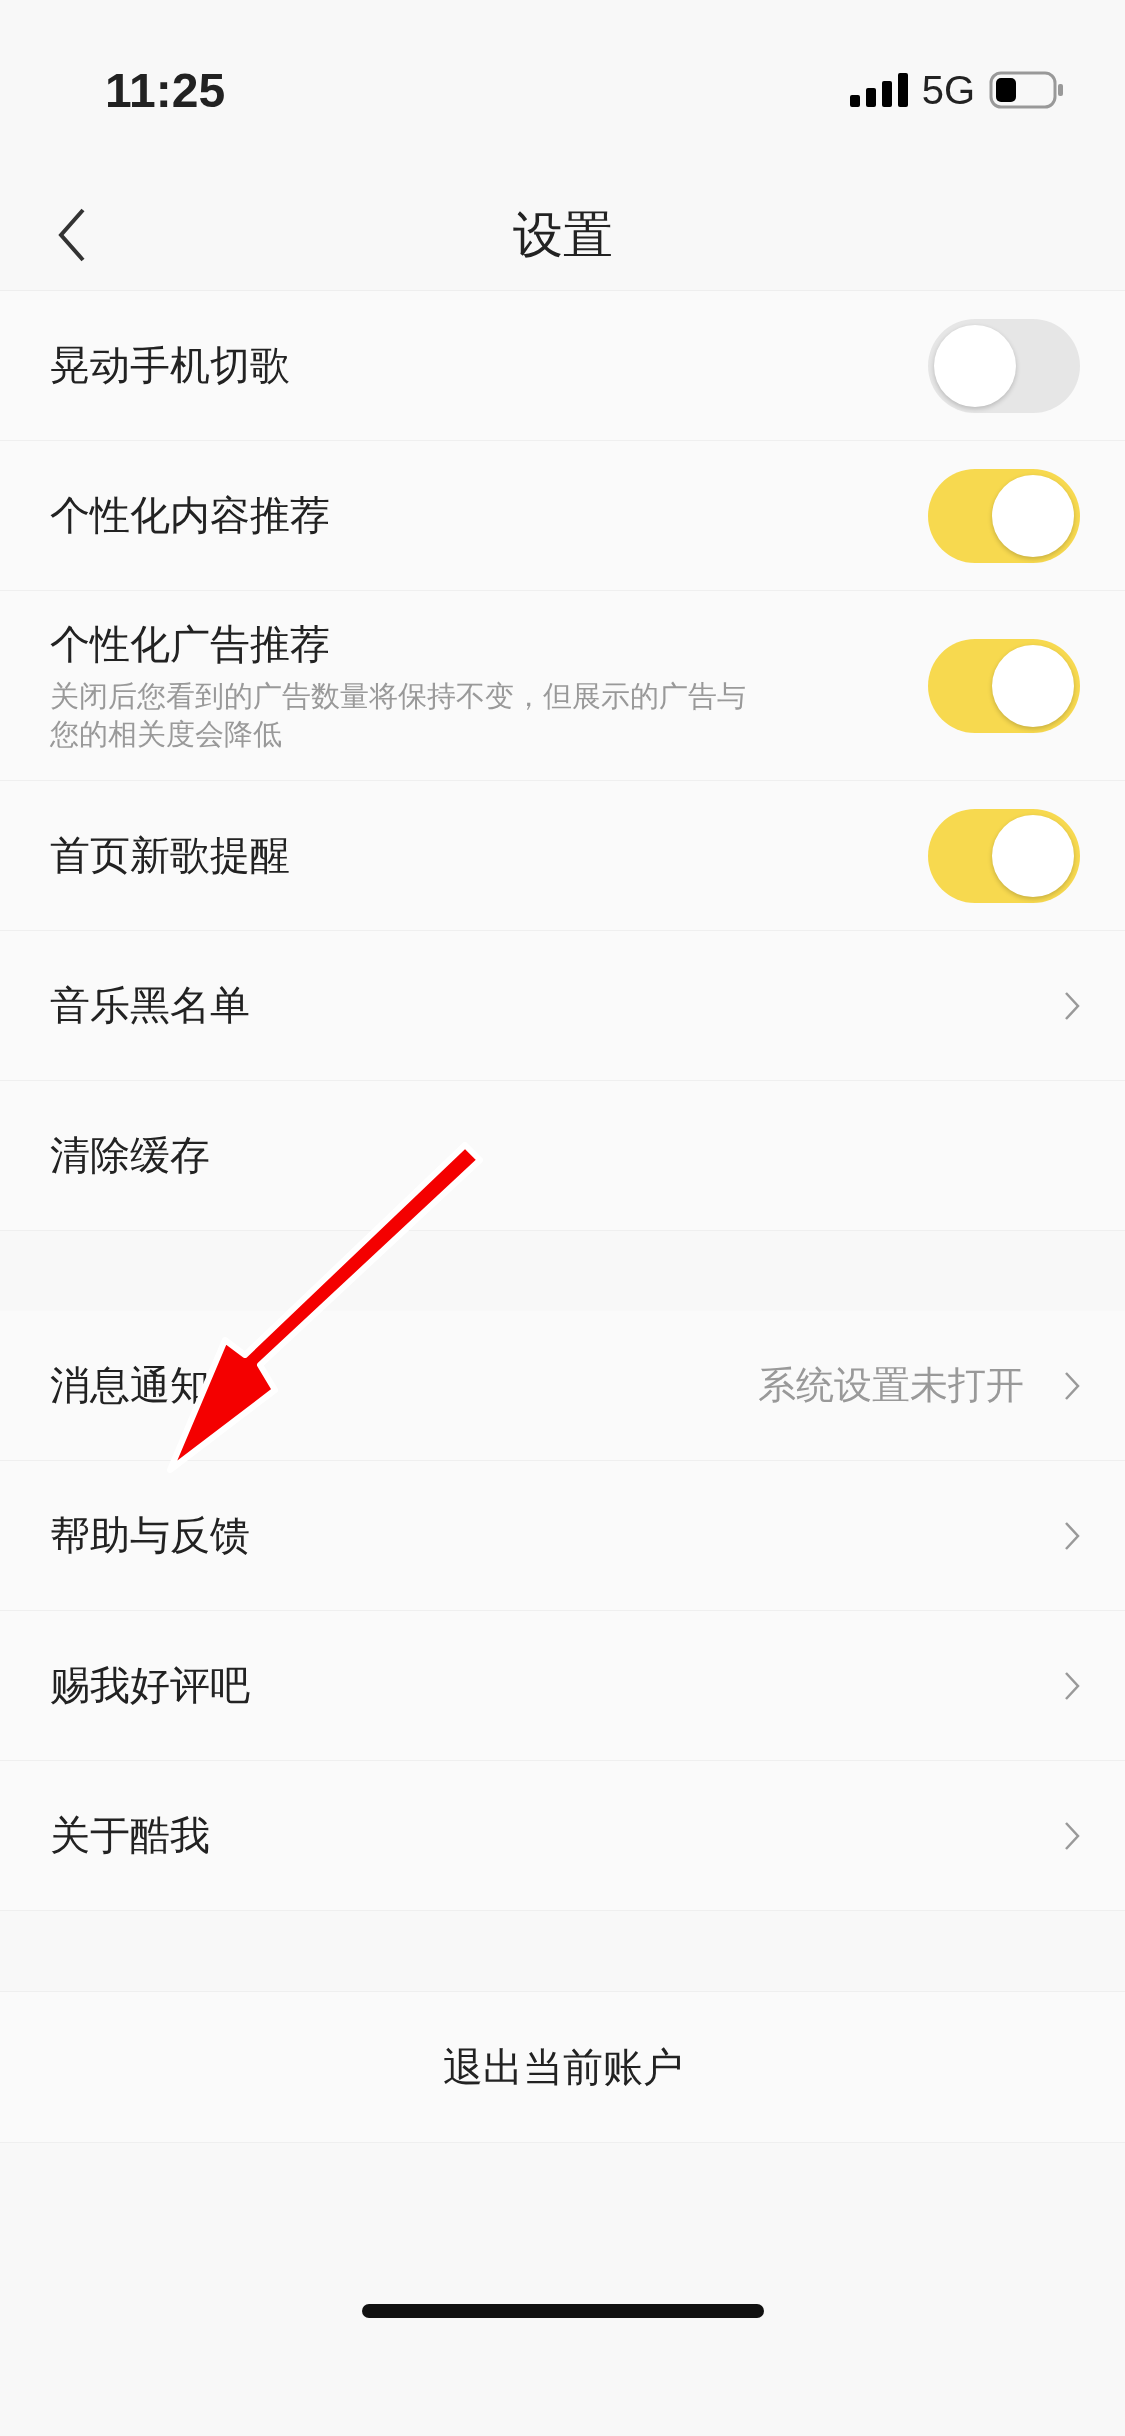  Describe the element at coordinates (170, 855) in the screenshot. I see `setting-label: 首页新歌提醒` at that location.